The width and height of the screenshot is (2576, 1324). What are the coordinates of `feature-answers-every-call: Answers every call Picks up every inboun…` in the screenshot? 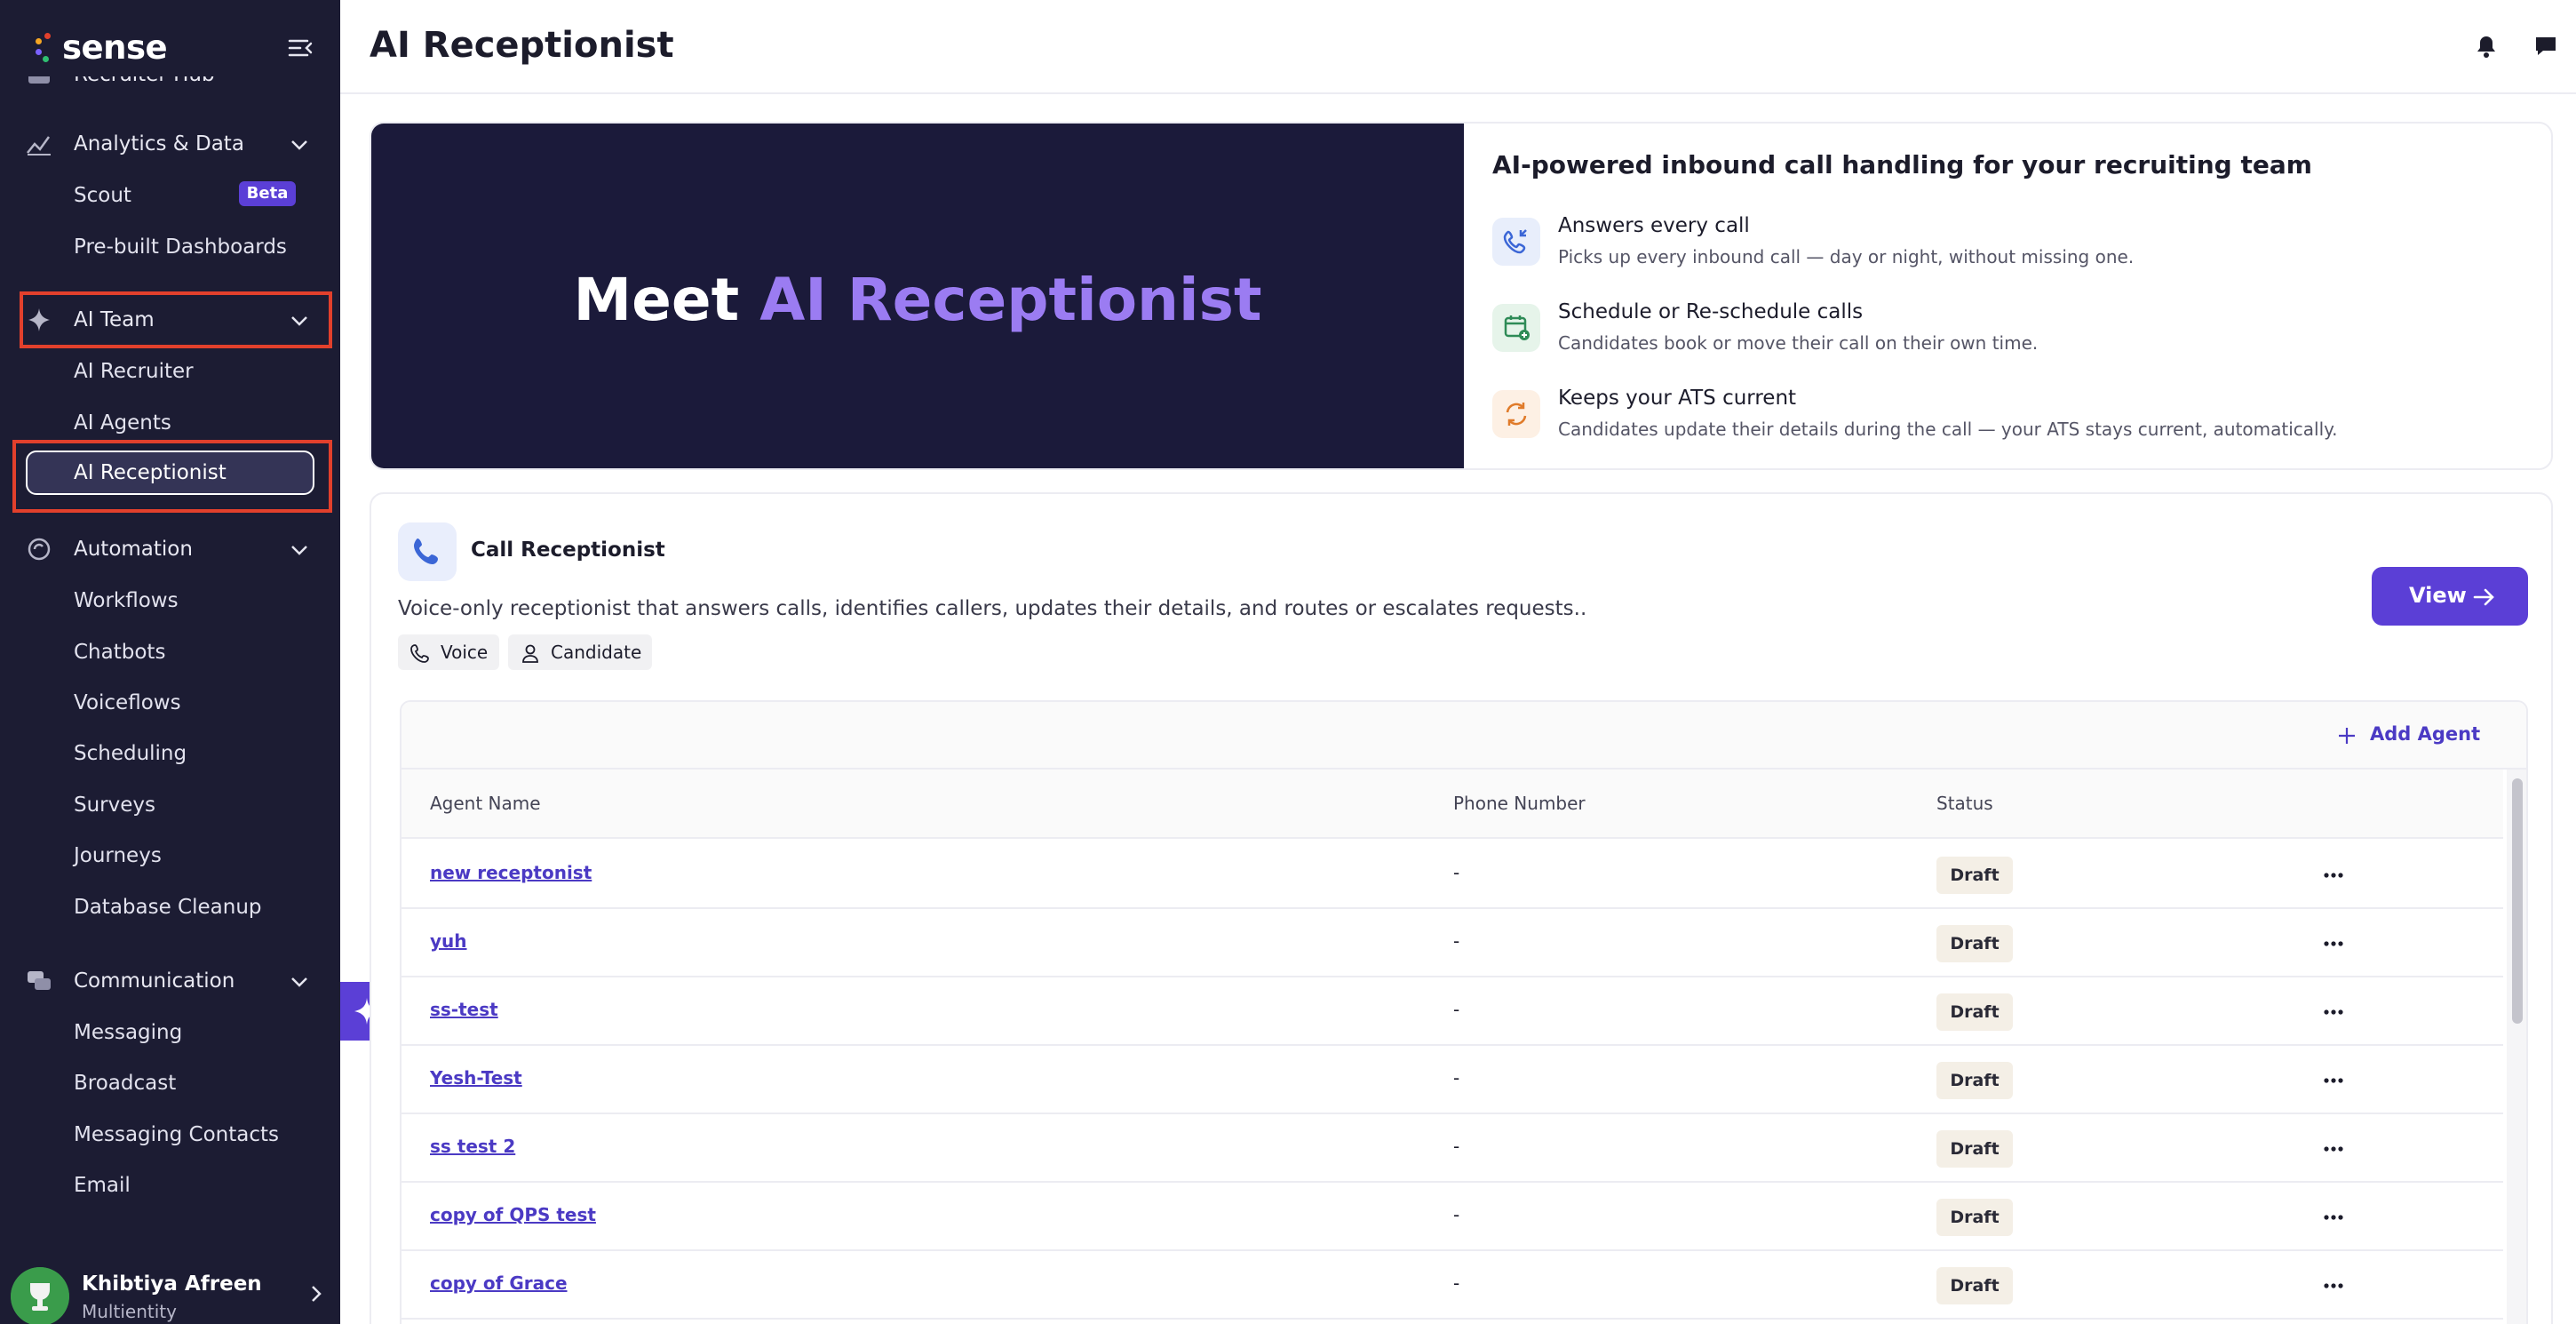 It's located at (2003, 246).